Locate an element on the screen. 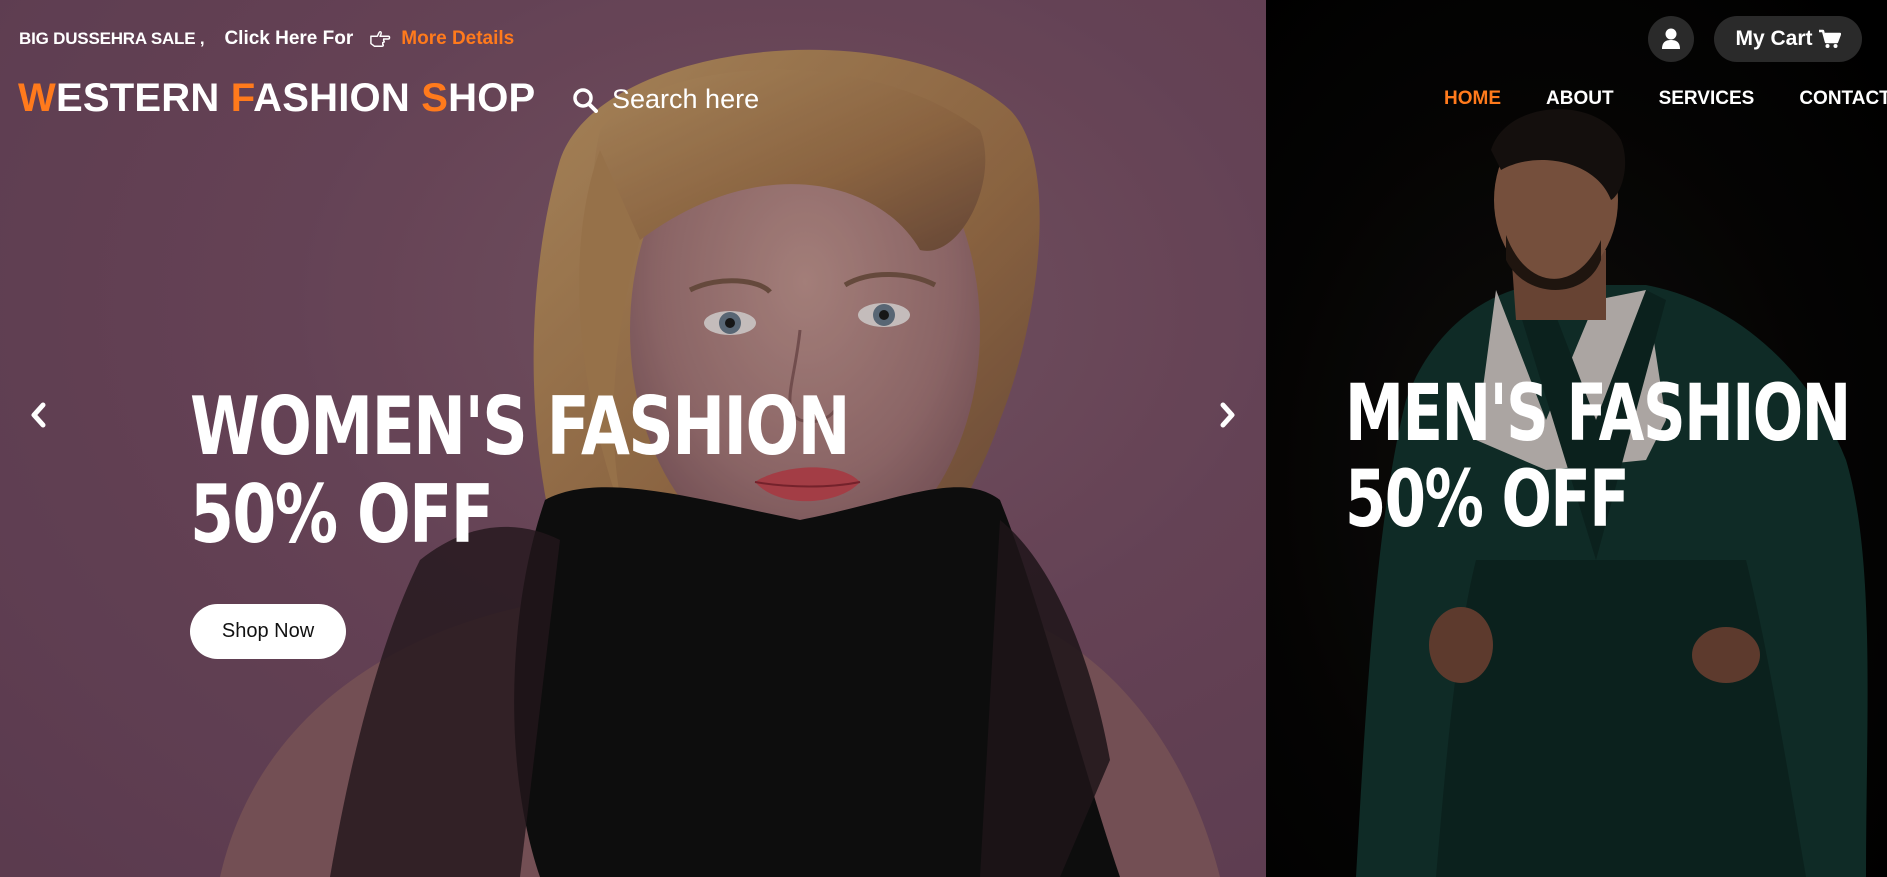 This screenshot has width=1887, height=877. user-account-button is located at coordinates (1671, 39).